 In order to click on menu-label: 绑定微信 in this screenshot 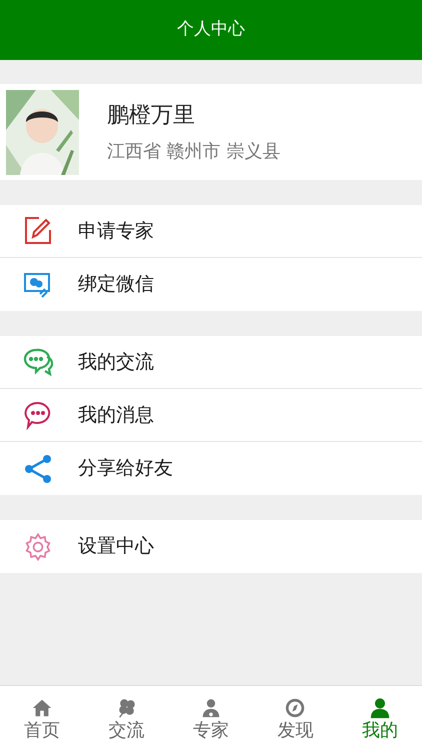, I will do `click(116, 285)`.